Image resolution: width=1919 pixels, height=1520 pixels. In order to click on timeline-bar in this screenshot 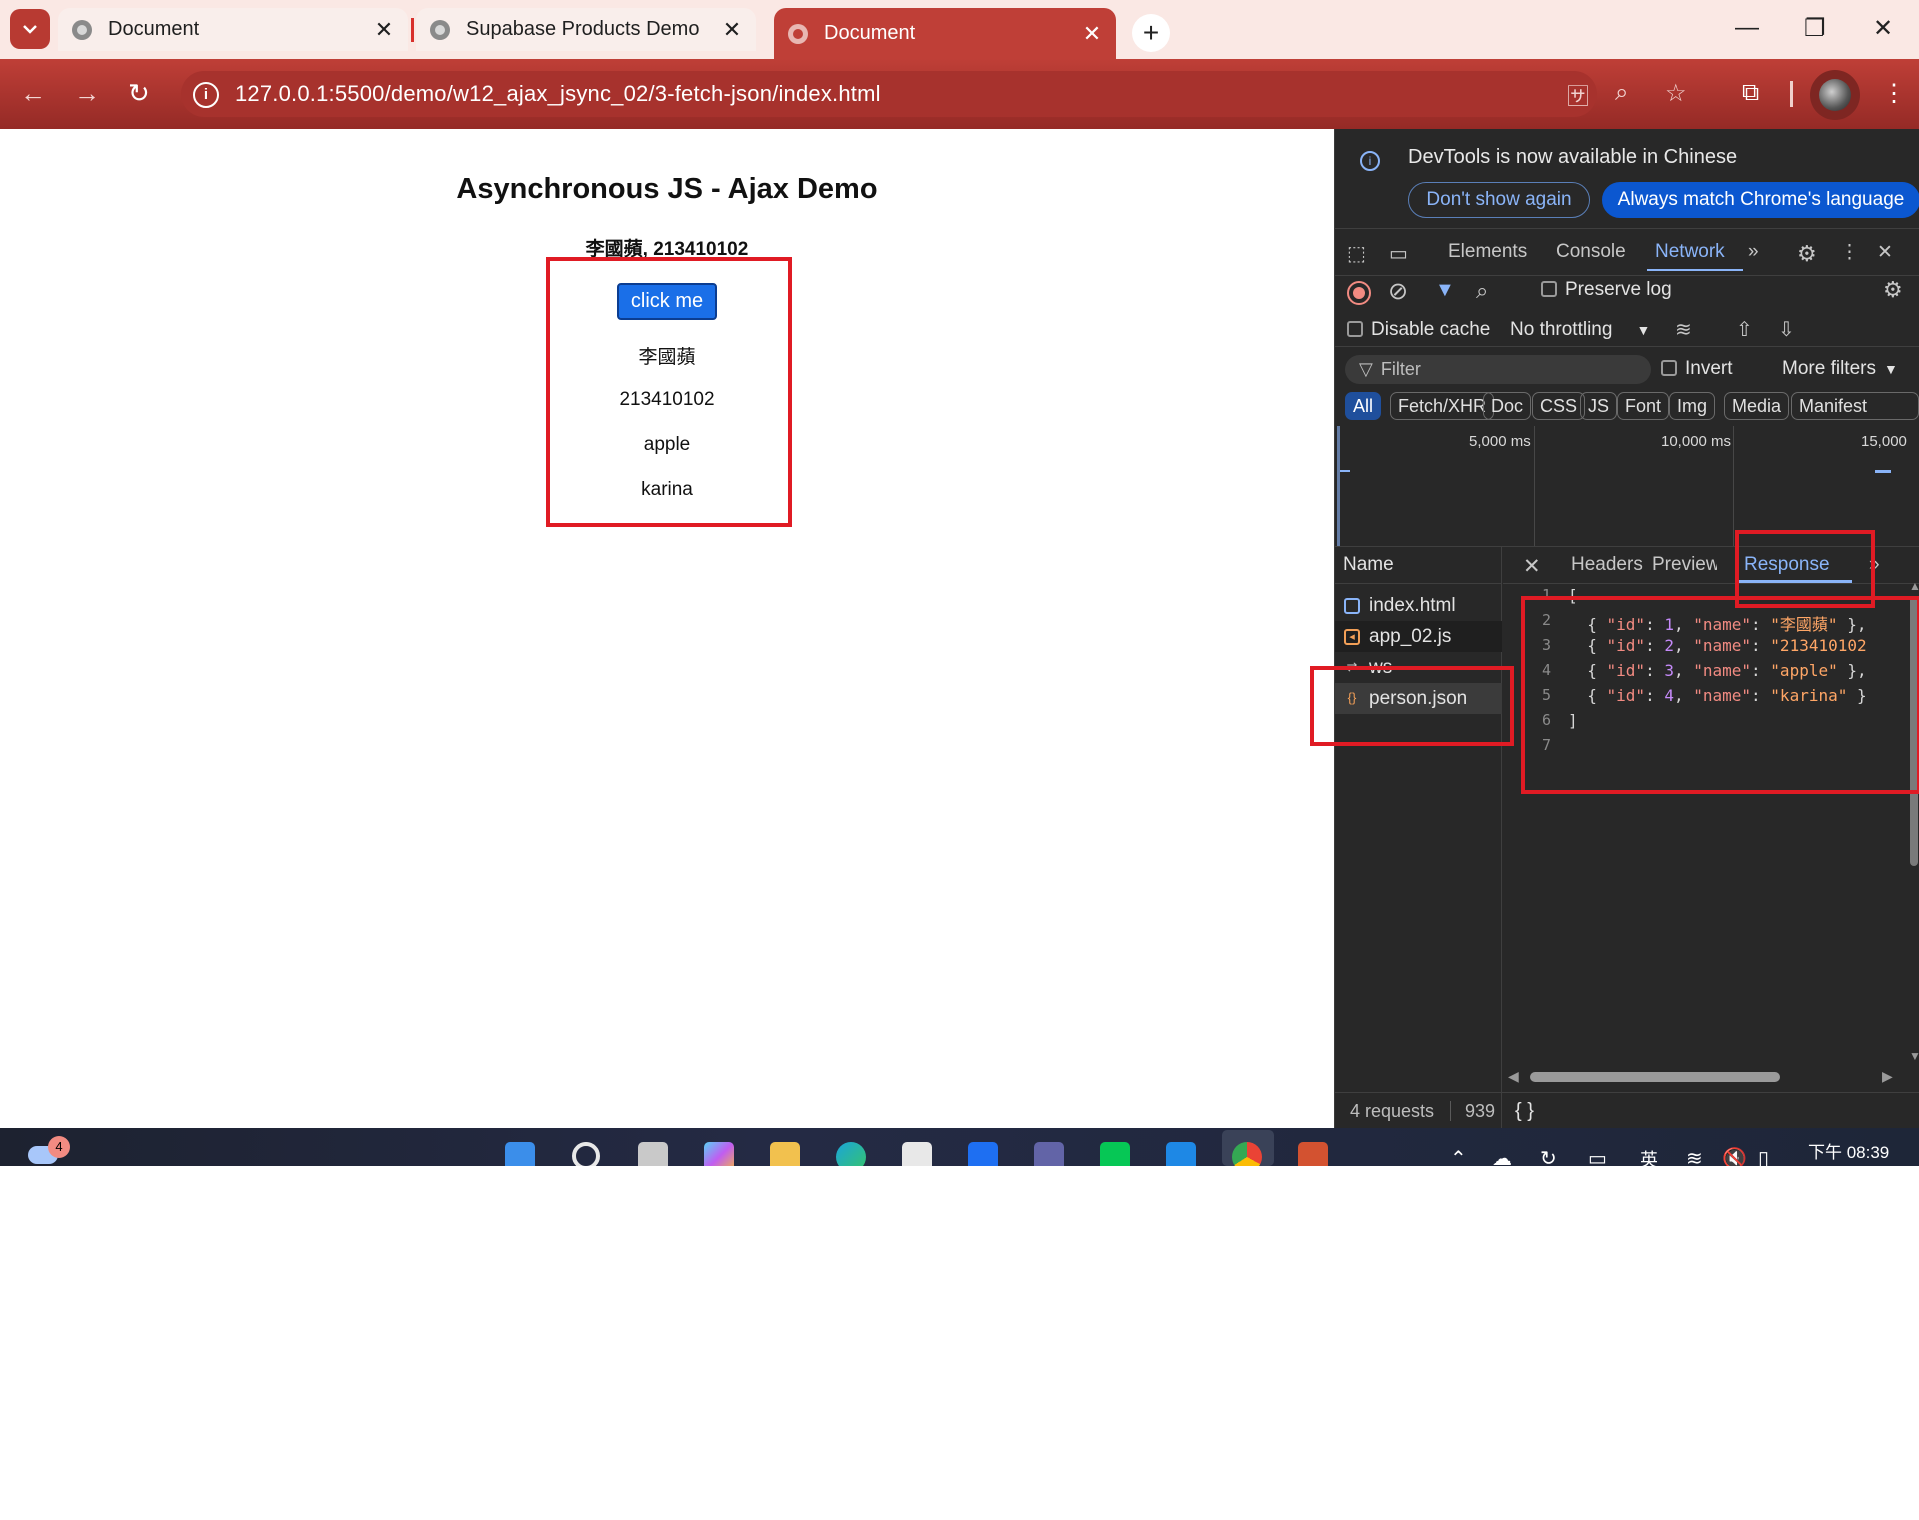, I will do `click(1883, 471)`.